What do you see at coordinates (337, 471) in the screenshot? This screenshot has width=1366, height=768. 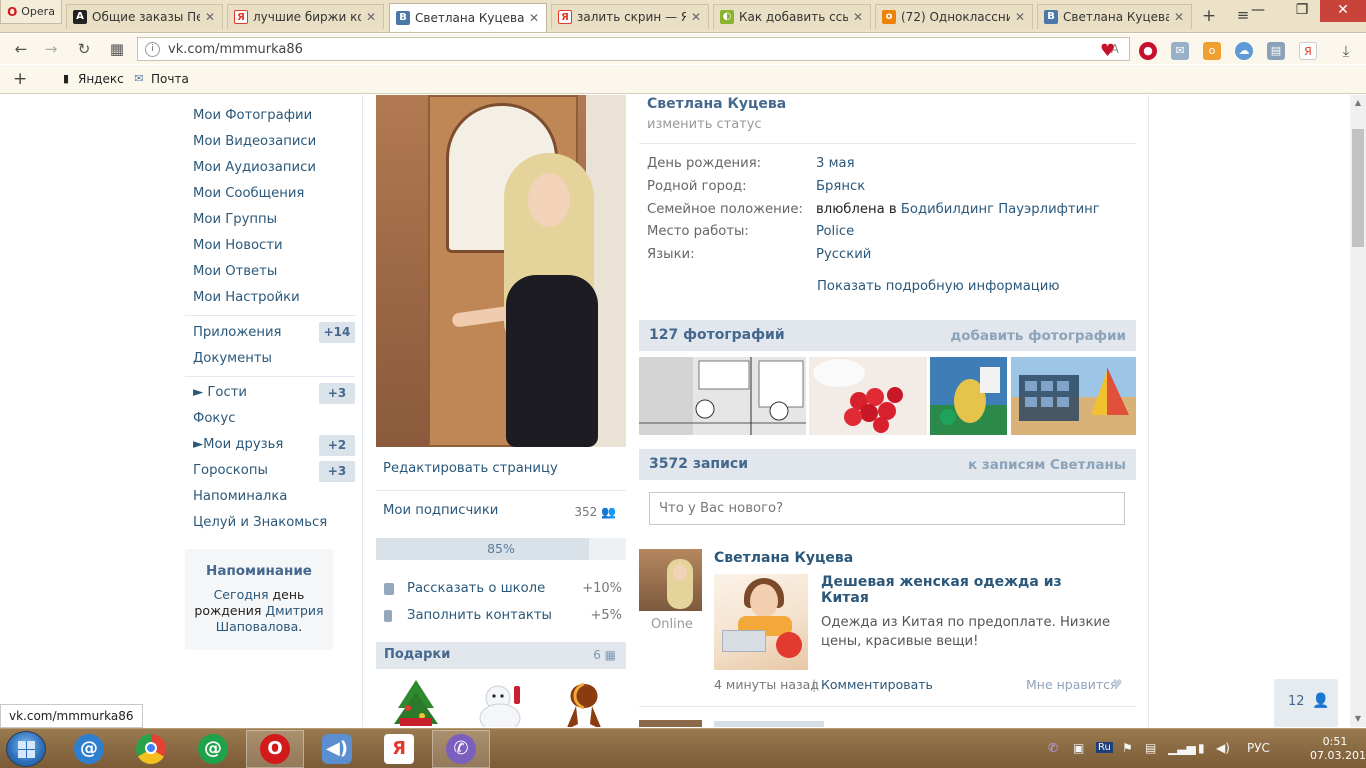 I see `horoscopes-count-badge: +3` at bounding box center [337, 471].